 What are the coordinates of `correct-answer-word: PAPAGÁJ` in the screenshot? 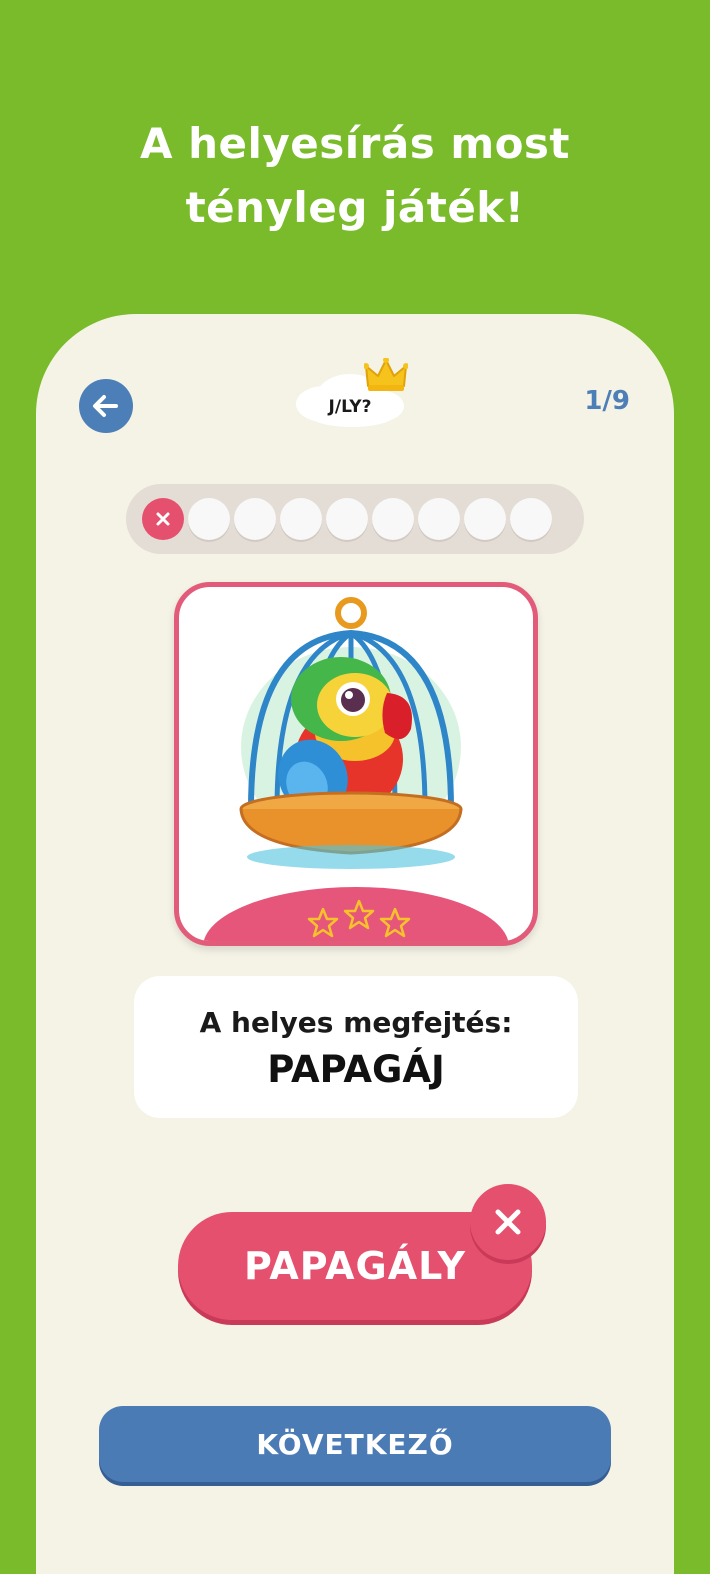 It's located at (356, 1069).